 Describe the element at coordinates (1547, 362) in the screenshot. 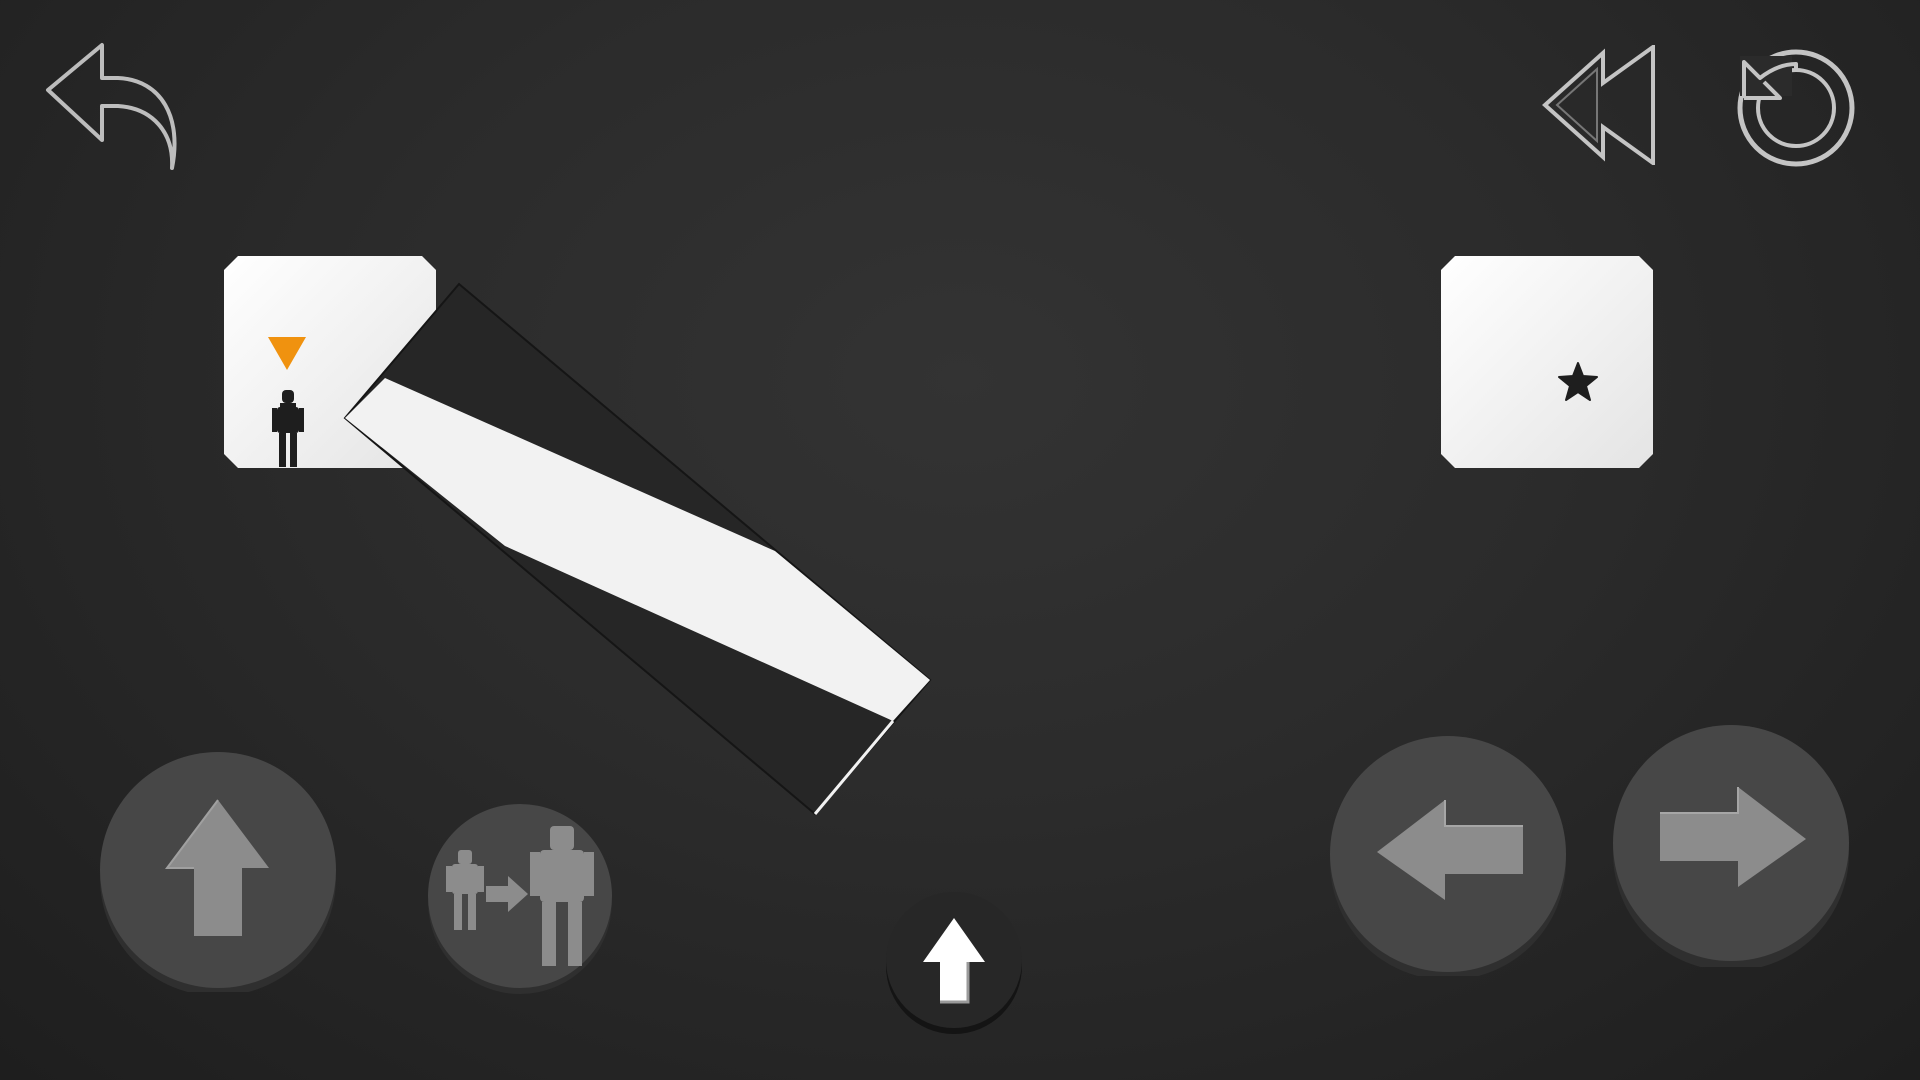

I see `goal-tile` at that location.